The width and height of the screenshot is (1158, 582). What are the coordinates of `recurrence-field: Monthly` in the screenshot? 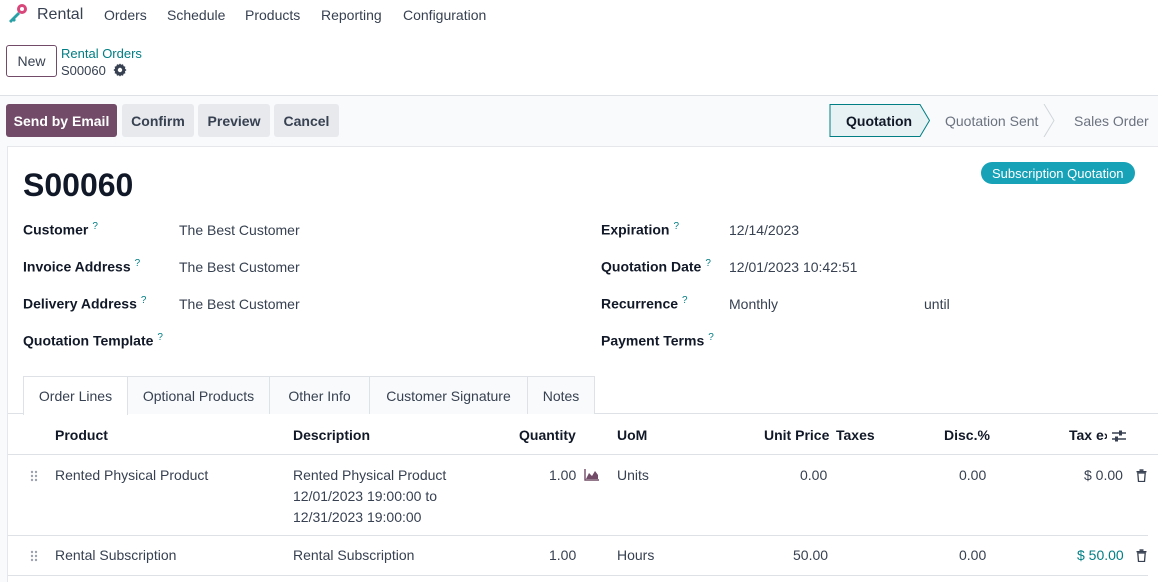 It's located at (753, 304).